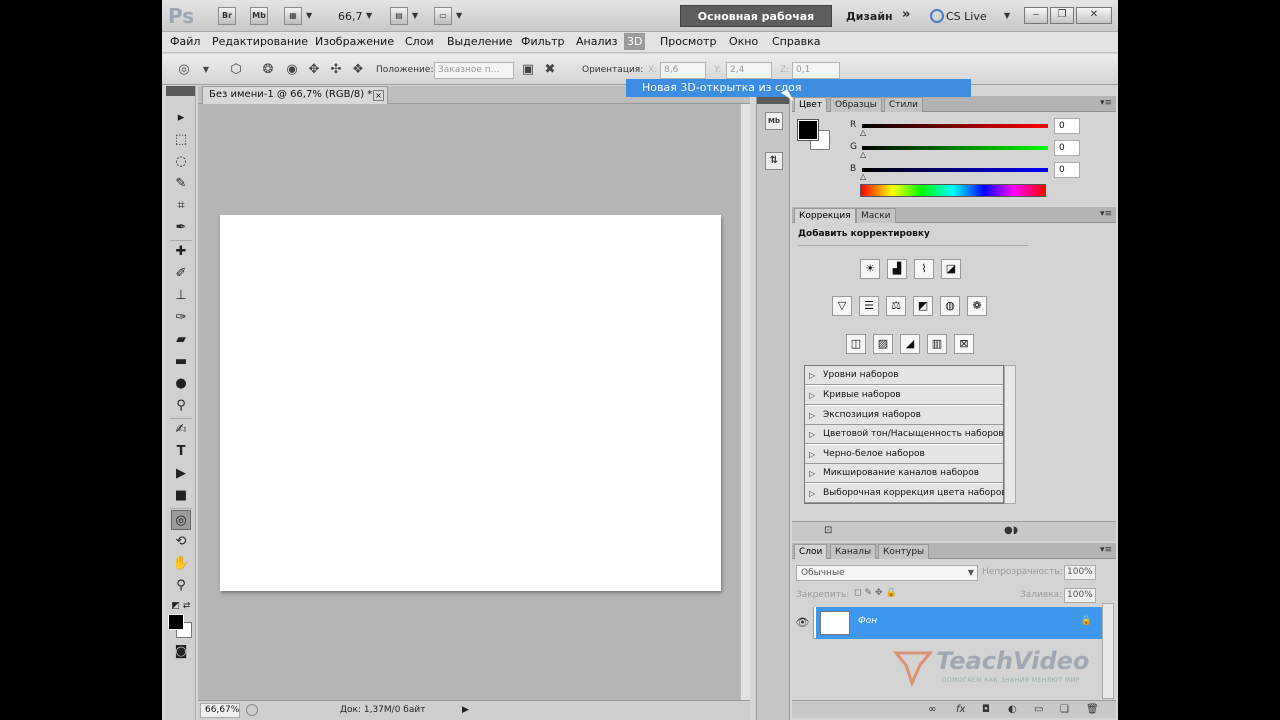 Image resolution: width=1280 pixels, height=720 pixels. I want to click on selective-color-icon: ⊠, so click(964, 344).